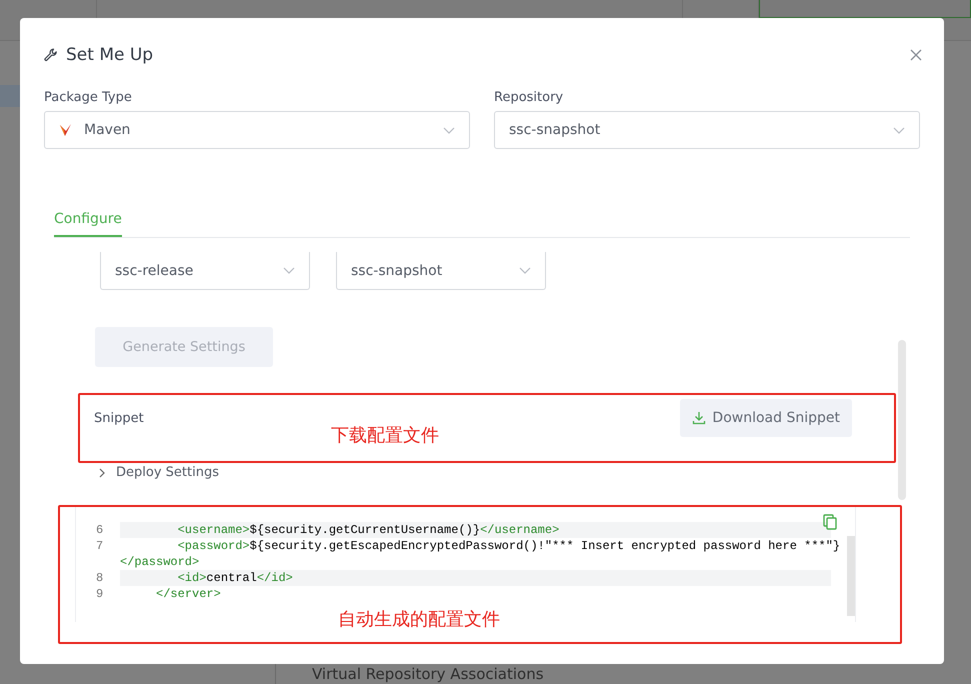  I want to click on close-button, so click(916, 55).